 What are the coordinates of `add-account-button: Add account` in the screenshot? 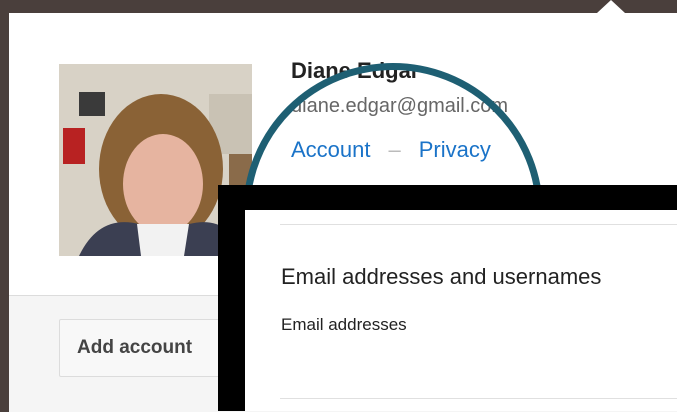 It's located at (146, 348).